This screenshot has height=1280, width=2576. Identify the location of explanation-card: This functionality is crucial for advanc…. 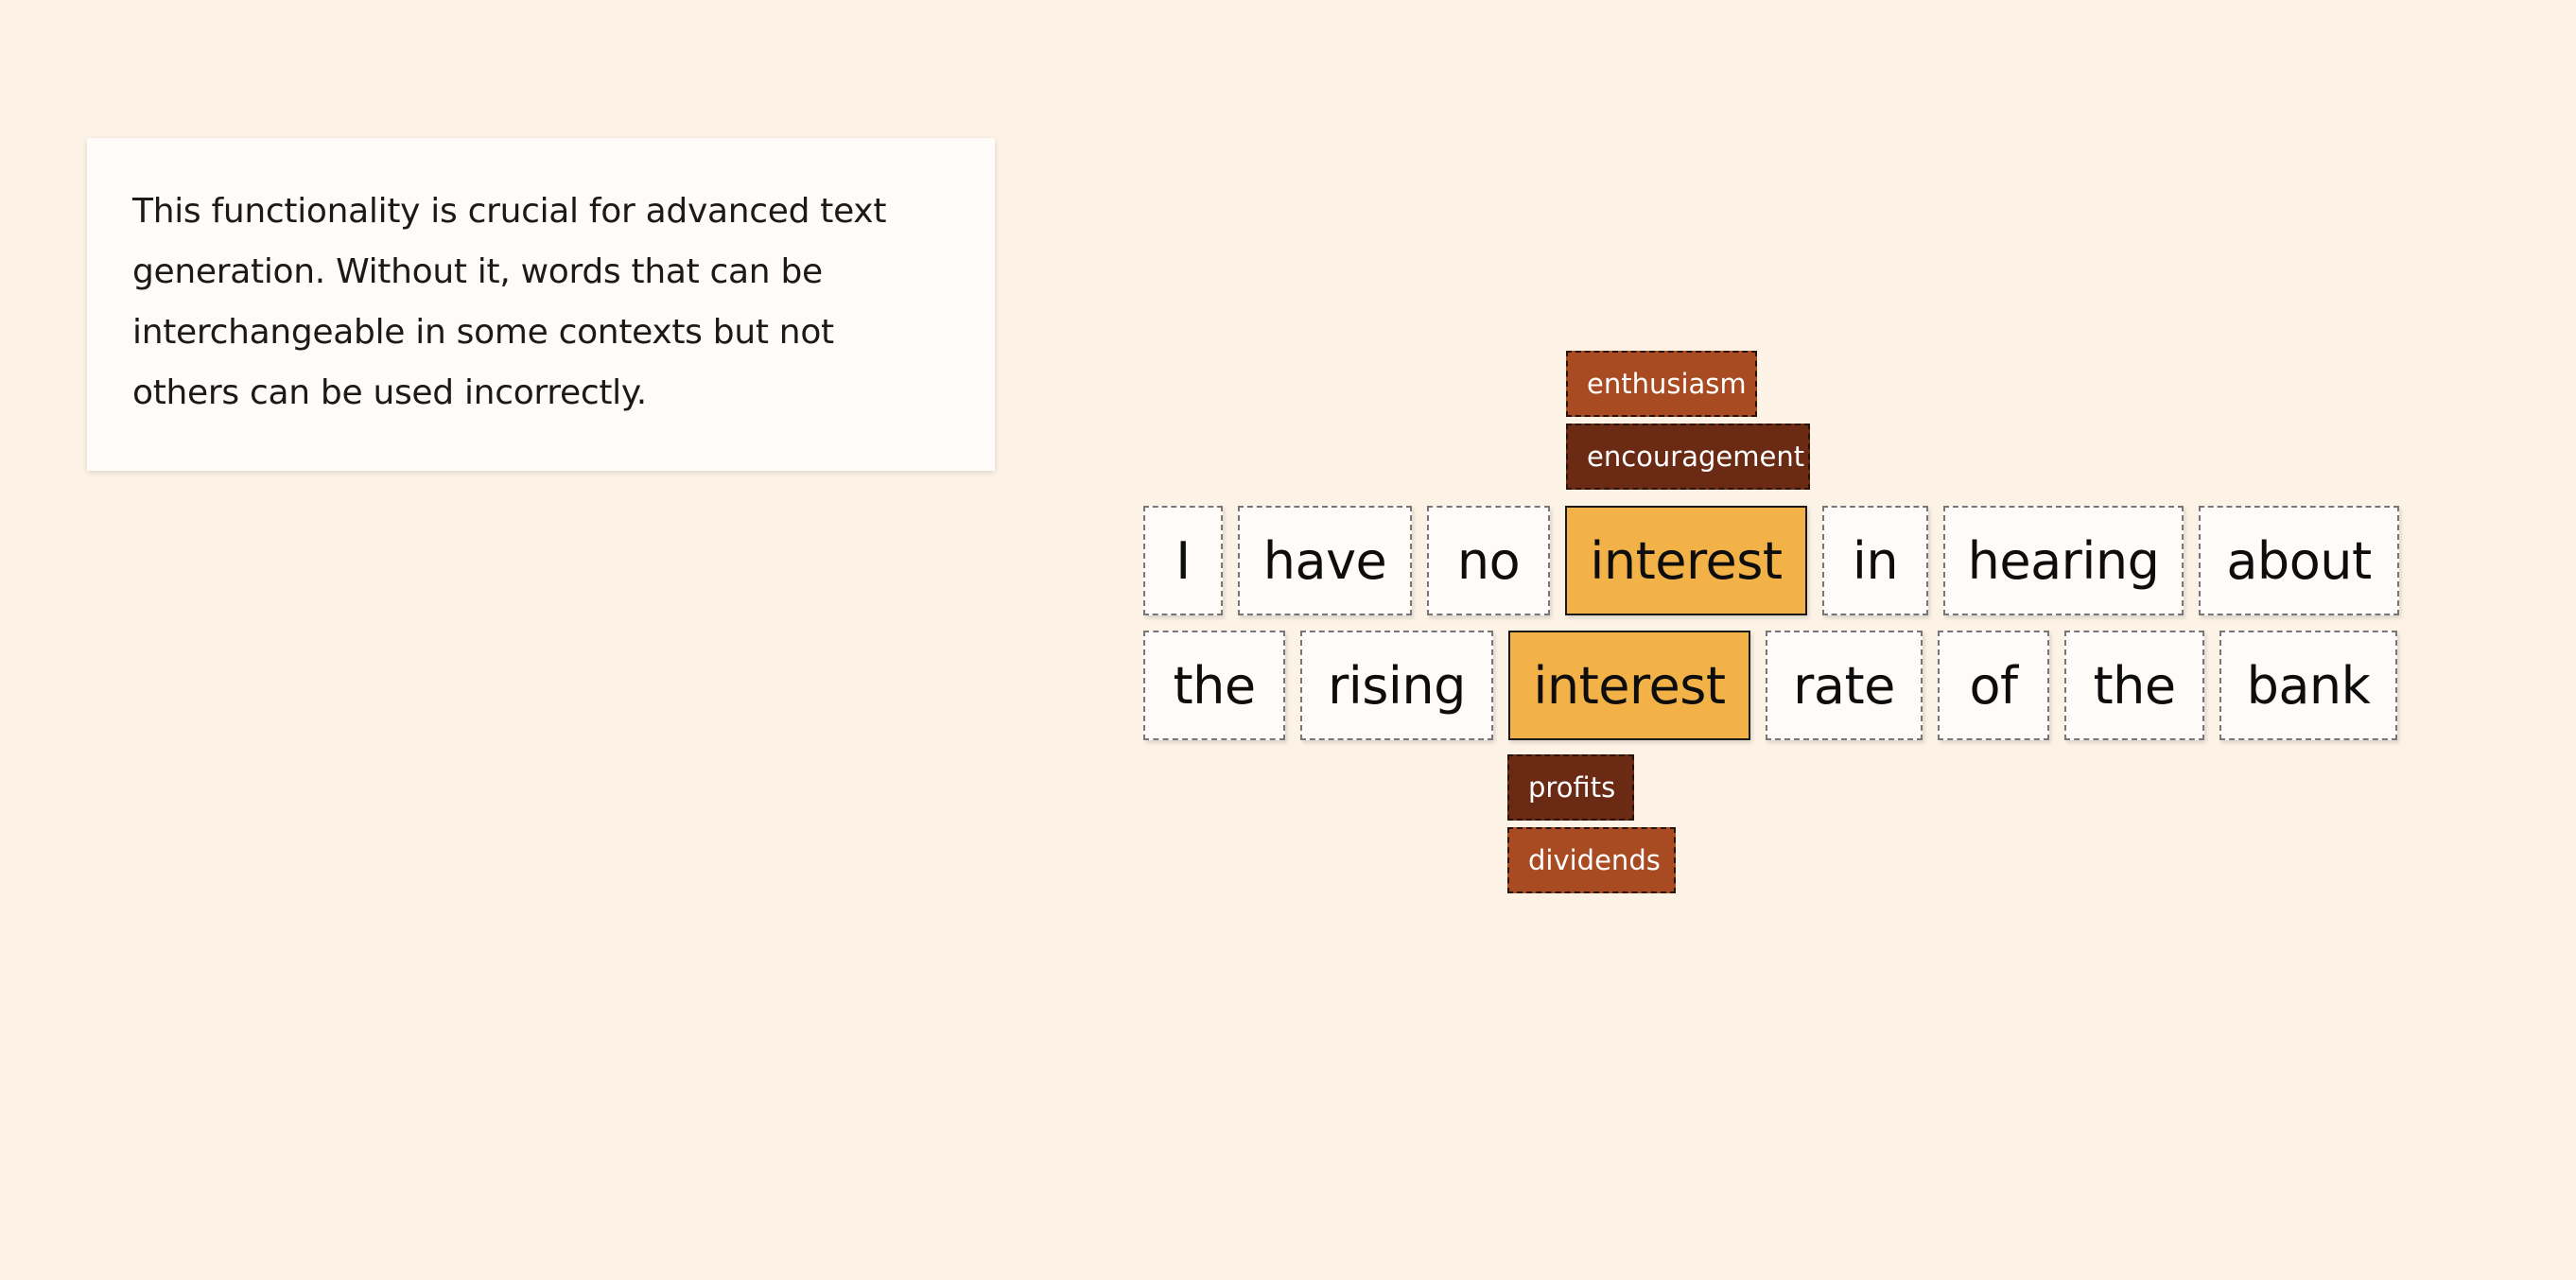
(541, 304).